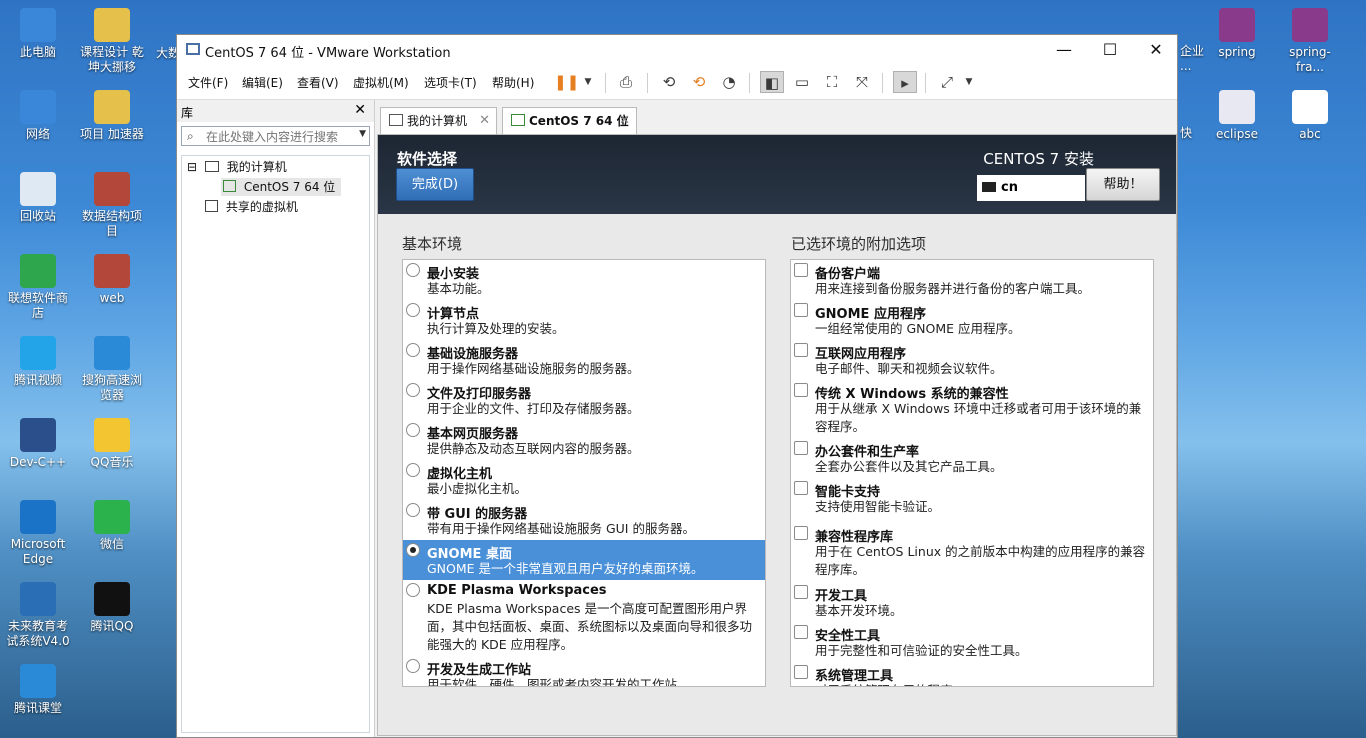  Describe the element at coordinates (360, 110) in the screenshot. I see `library-close-icon: ✕` at that location.